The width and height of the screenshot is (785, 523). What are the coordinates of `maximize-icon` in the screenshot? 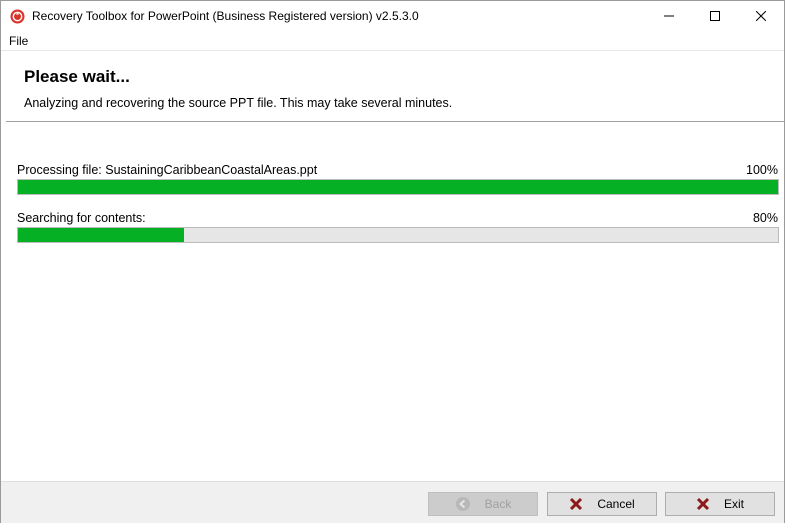 It's located at (715, 17).